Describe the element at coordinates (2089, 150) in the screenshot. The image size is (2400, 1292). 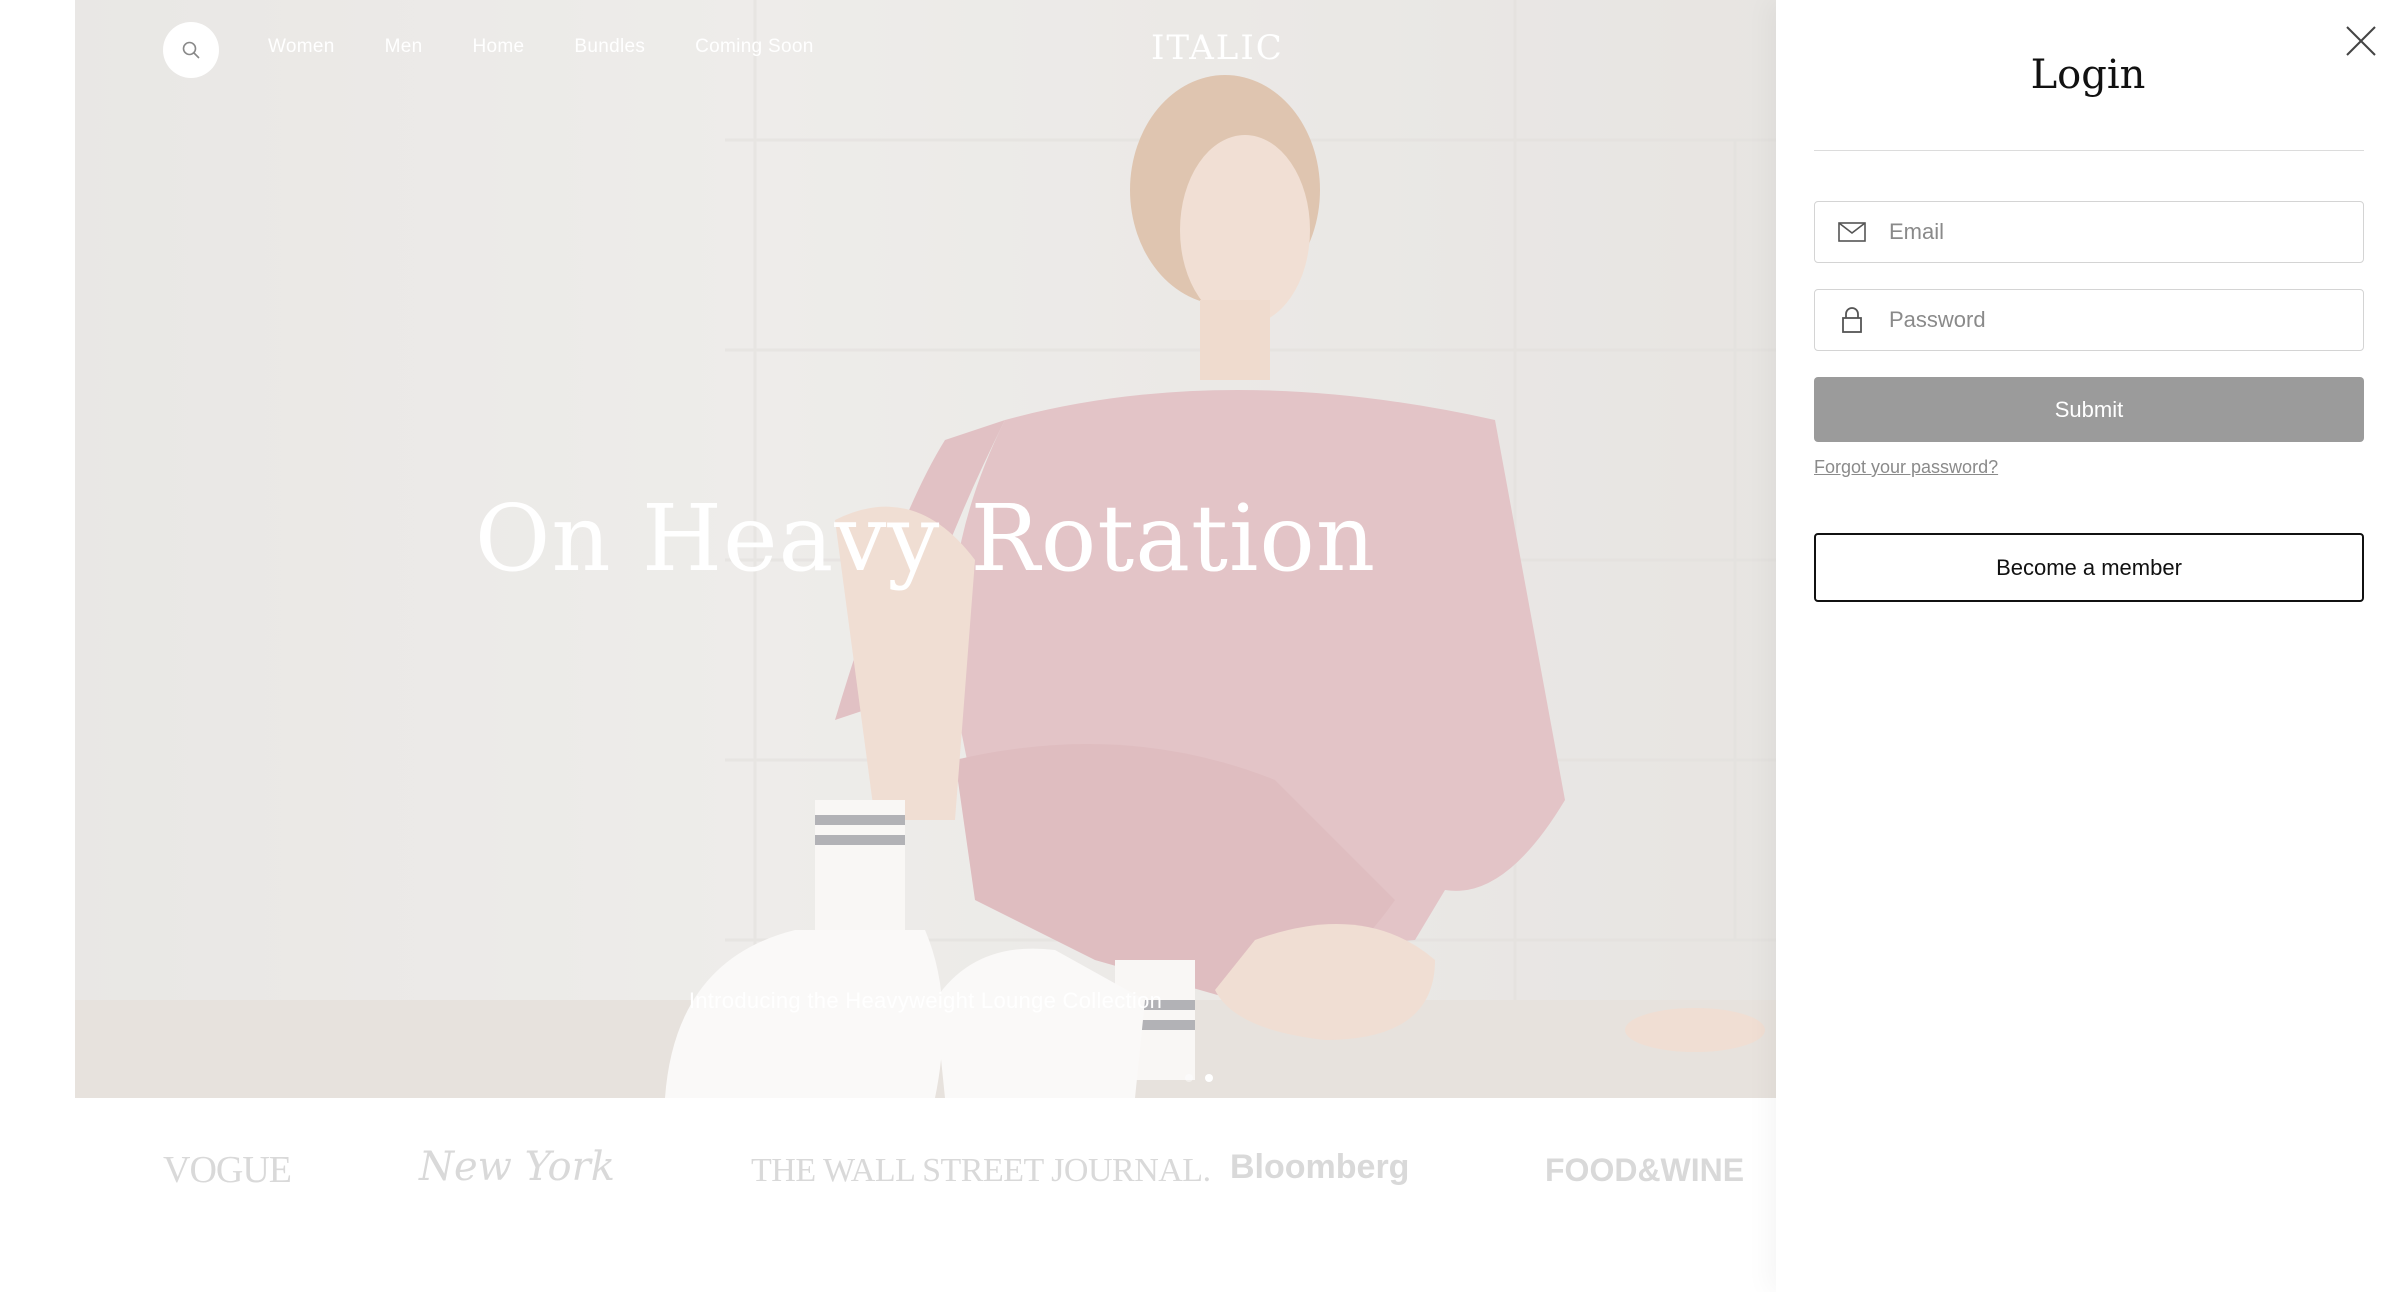
I see `drawer-divider` at that location.